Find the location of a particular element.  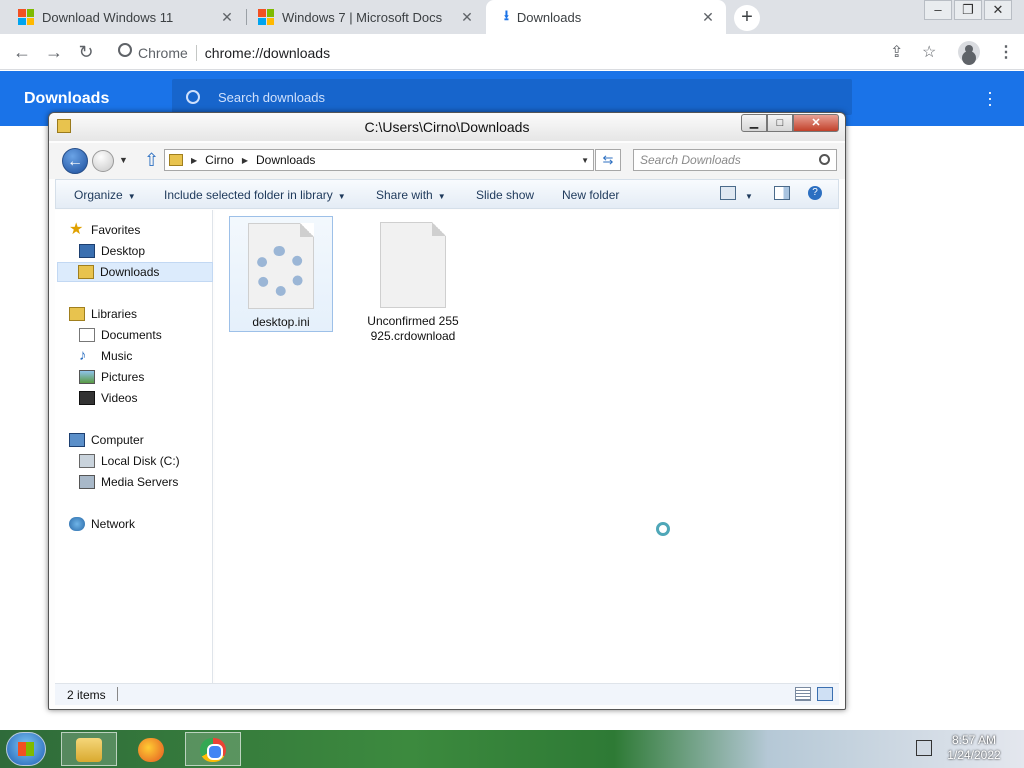

nav-favorites: ★ Favorites is located at coordinates (104, 230).